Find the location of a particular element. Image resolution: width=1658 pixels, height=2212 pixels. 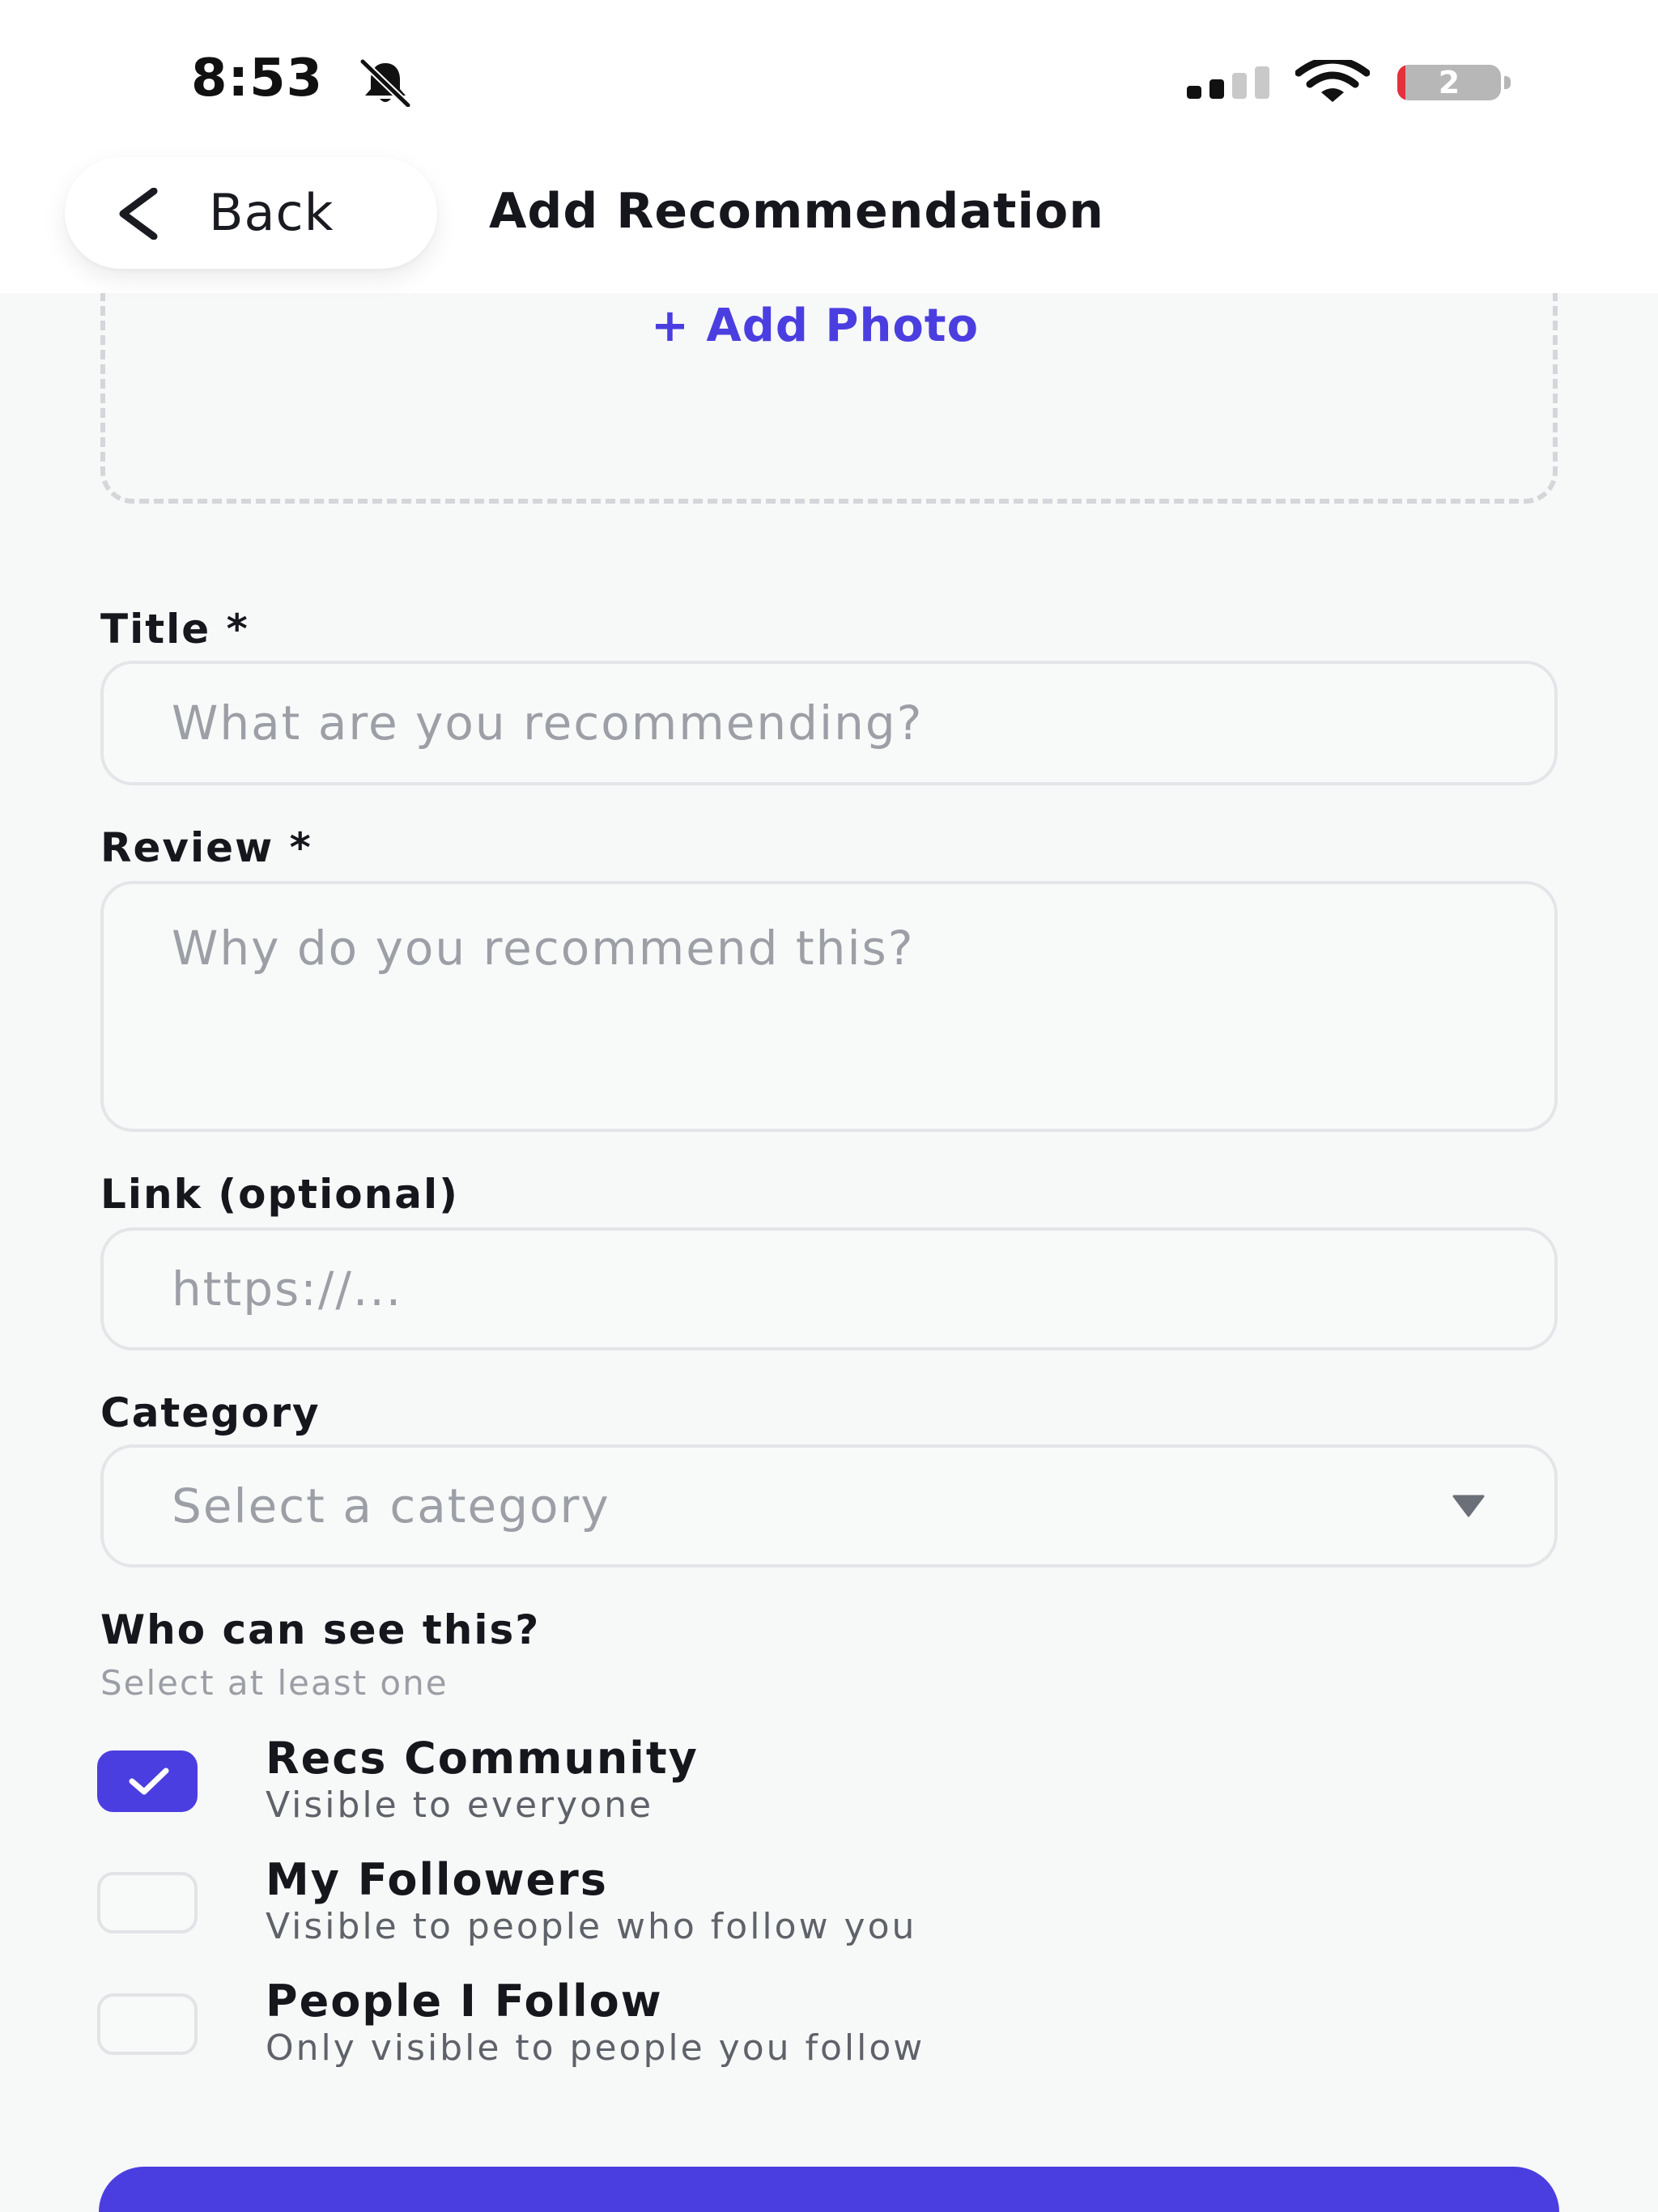

back-button: Back is located at coordinates (251, 213).